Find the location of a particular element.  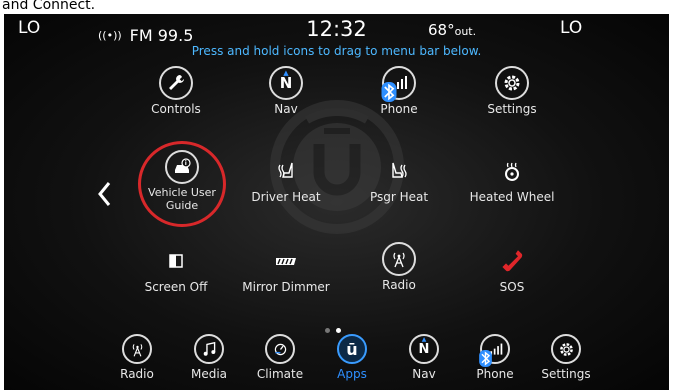

app-vehicle-user-guide: i Vehicle User Guide is located at coordinates (182, 181).